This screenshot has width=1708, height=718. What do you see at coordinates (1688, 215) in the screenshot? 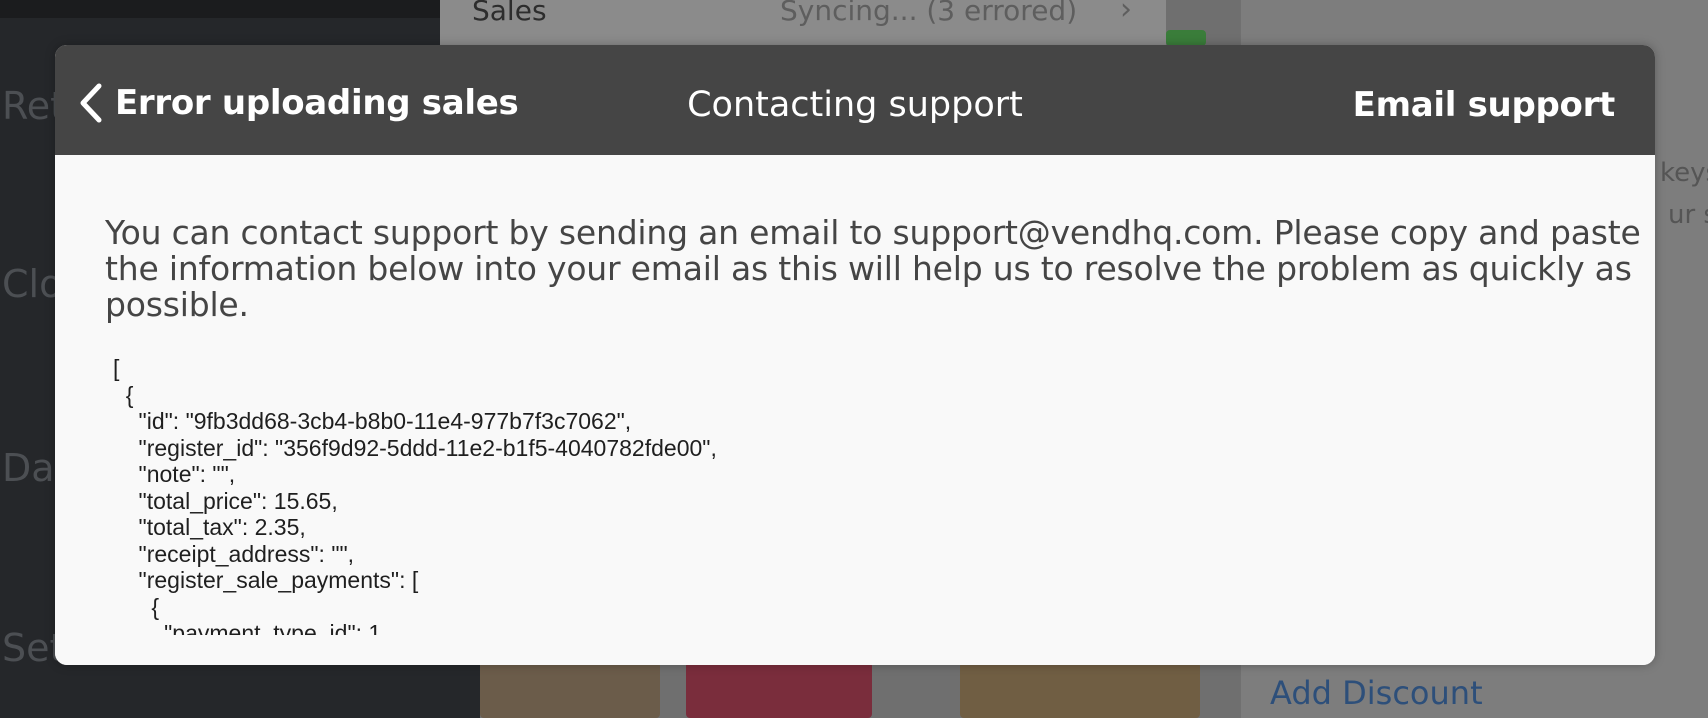
I see `background-text-fragment: ur sa` at bounding box center [1688, 215].